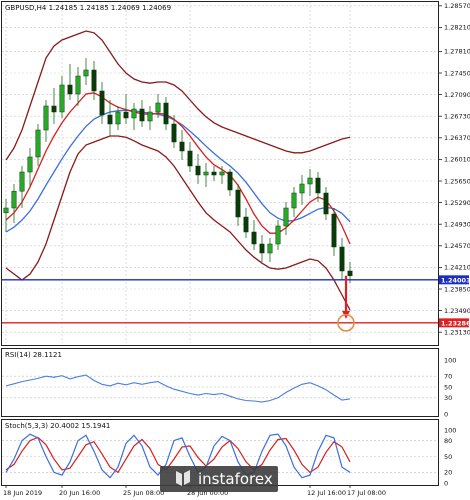 Image resolution: width=470 pixels, height=500 pixels. I want to click on price-tick-label: 1.24570, so click(457, 246).